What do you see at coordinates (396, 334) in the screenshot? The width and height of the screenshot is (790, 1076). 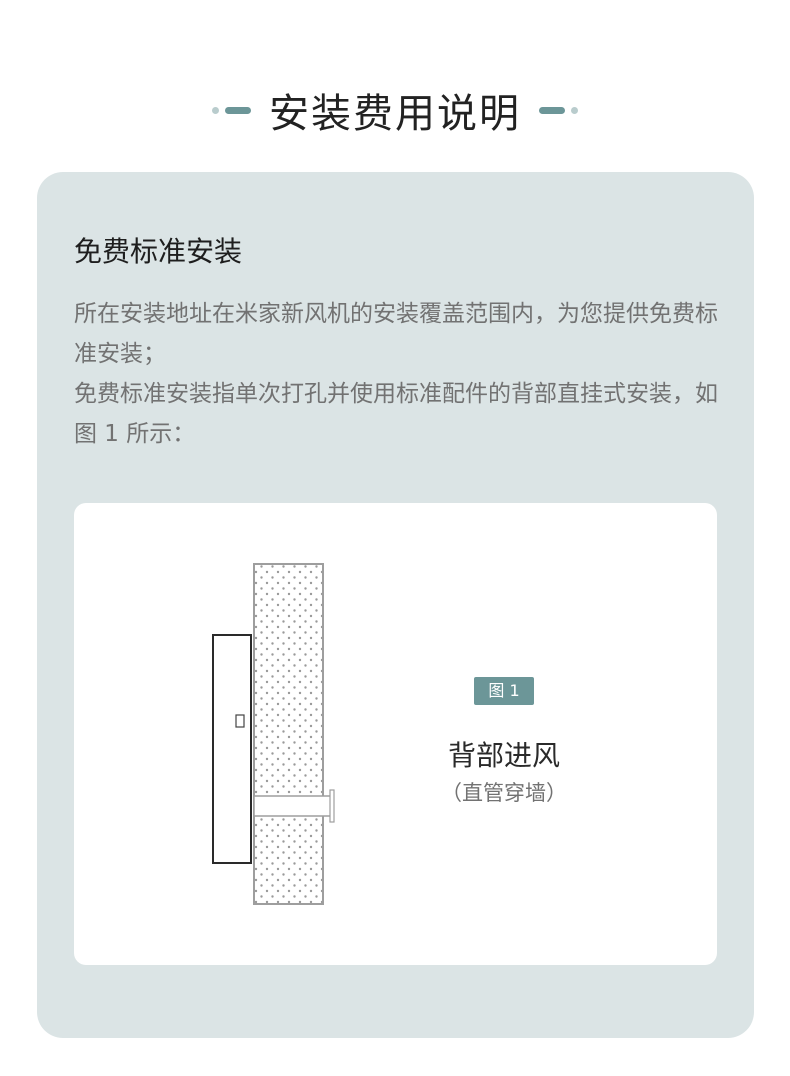 I see `body-paragraph-coverage: 所在安装地址在米家新风机的安装覆盖范围内，为您提供免费标准安装；` at bounding box center [396, 334].